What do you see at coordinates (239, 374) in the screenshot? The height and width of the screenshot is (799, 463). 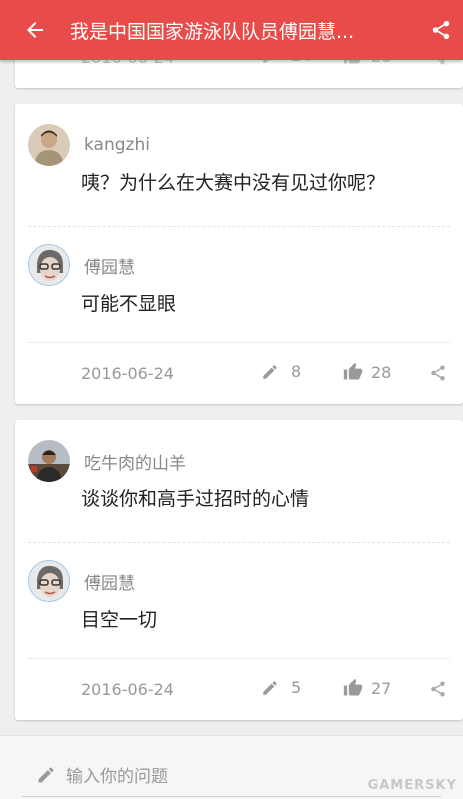 I see `card-meta: 2016-06-24 8 28` at bounding box center [239, 374].